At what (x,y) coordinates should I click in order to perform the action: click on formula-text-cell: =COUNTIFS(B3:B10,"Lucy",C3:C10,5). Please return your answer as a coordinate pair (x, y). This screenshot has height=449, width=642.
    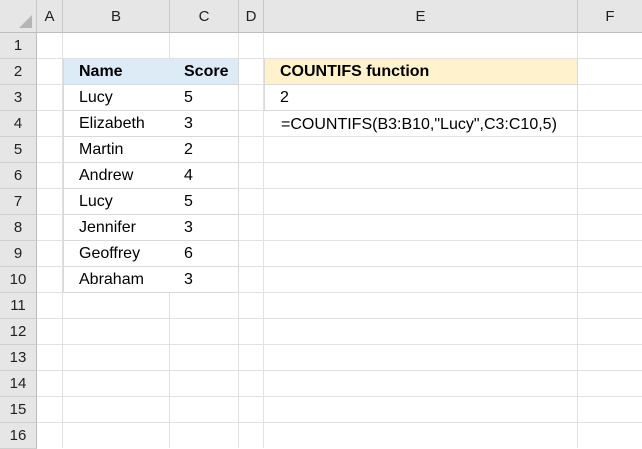
    Looking at the image, I should click on (419, 124).